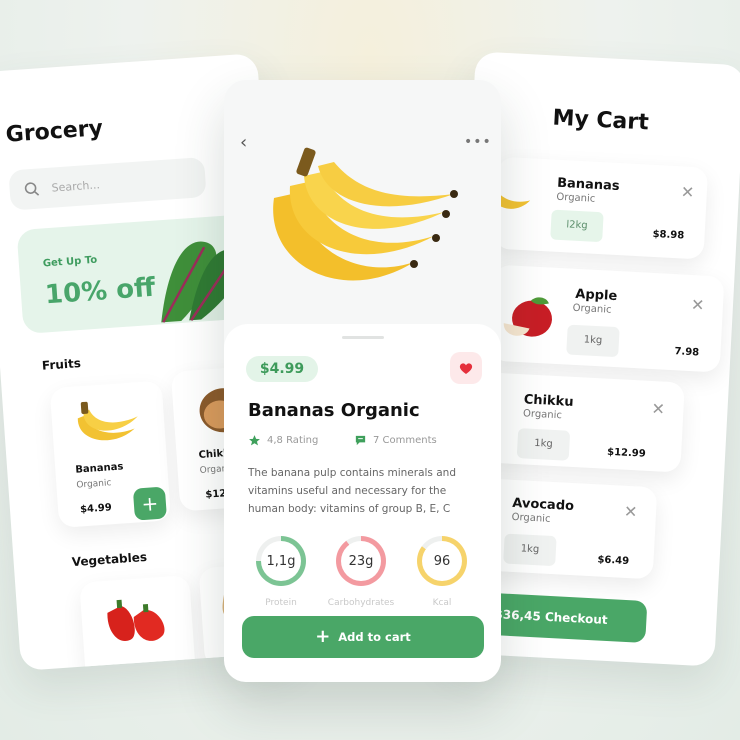 The image size is (740, 740). I want to click on back-arrow-icon: ‹, so click(243, 142).